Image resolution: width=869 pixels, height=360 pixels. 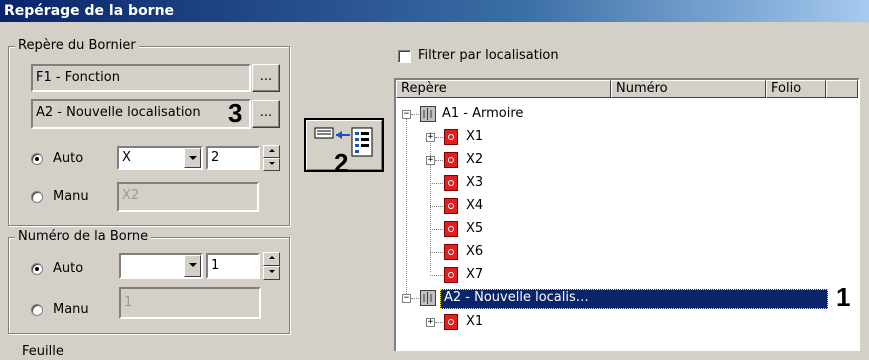 I want to click on tree-node-a1: − A1 - Armoire, so click(x=626, y=115).